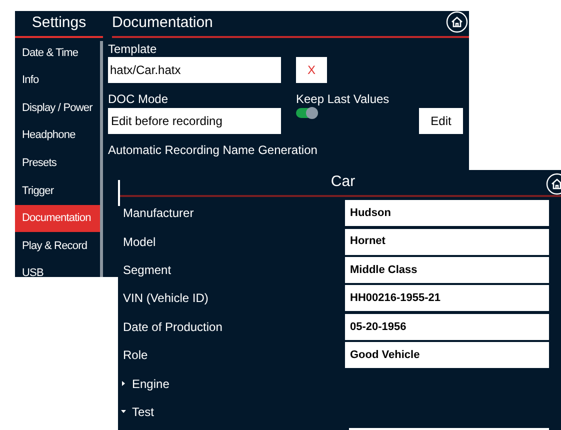 This screenshot has height=430, width=561. Describe the element at coordinates (59, 22) in the screenshot. I see `window-title: Settings` at that location.